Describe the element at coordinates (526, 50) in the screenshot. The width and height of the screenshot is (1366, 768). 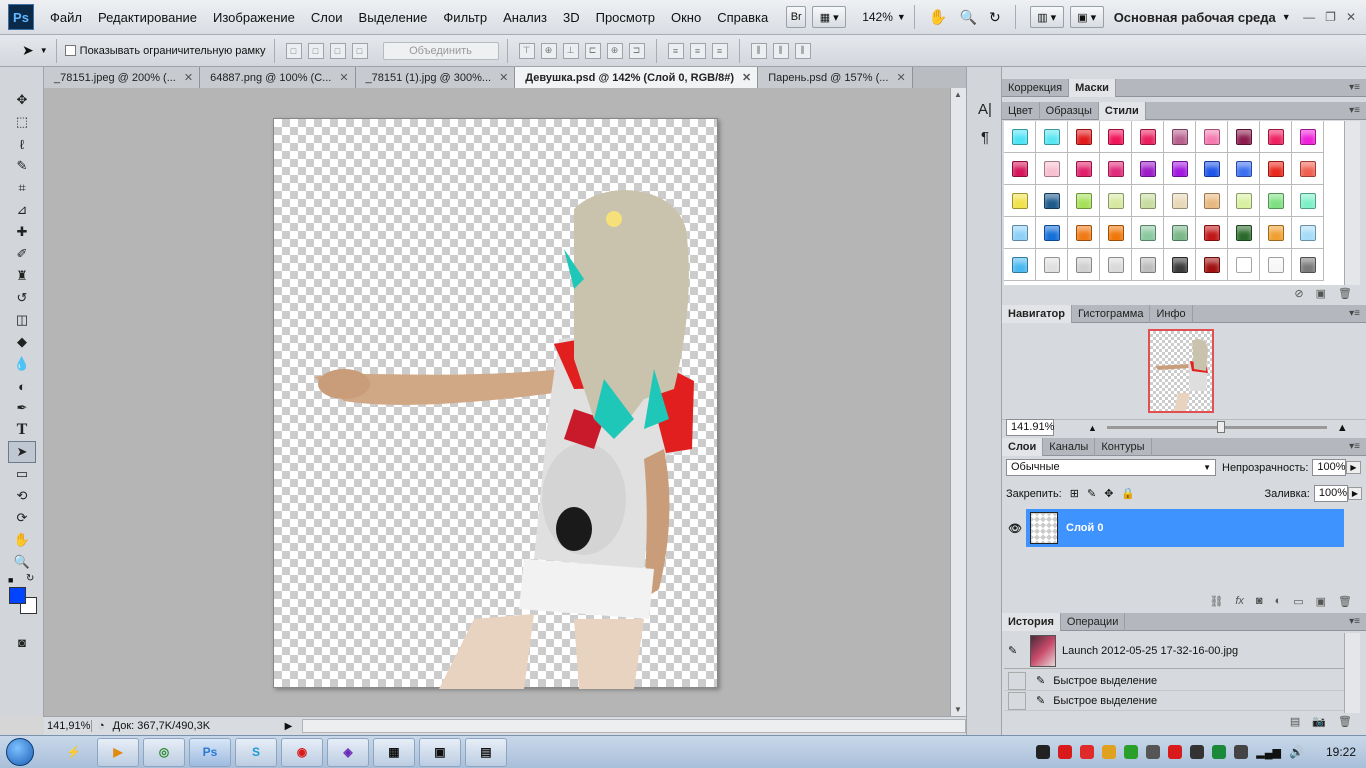
I see `align-top-icon: ⊤` at that location.